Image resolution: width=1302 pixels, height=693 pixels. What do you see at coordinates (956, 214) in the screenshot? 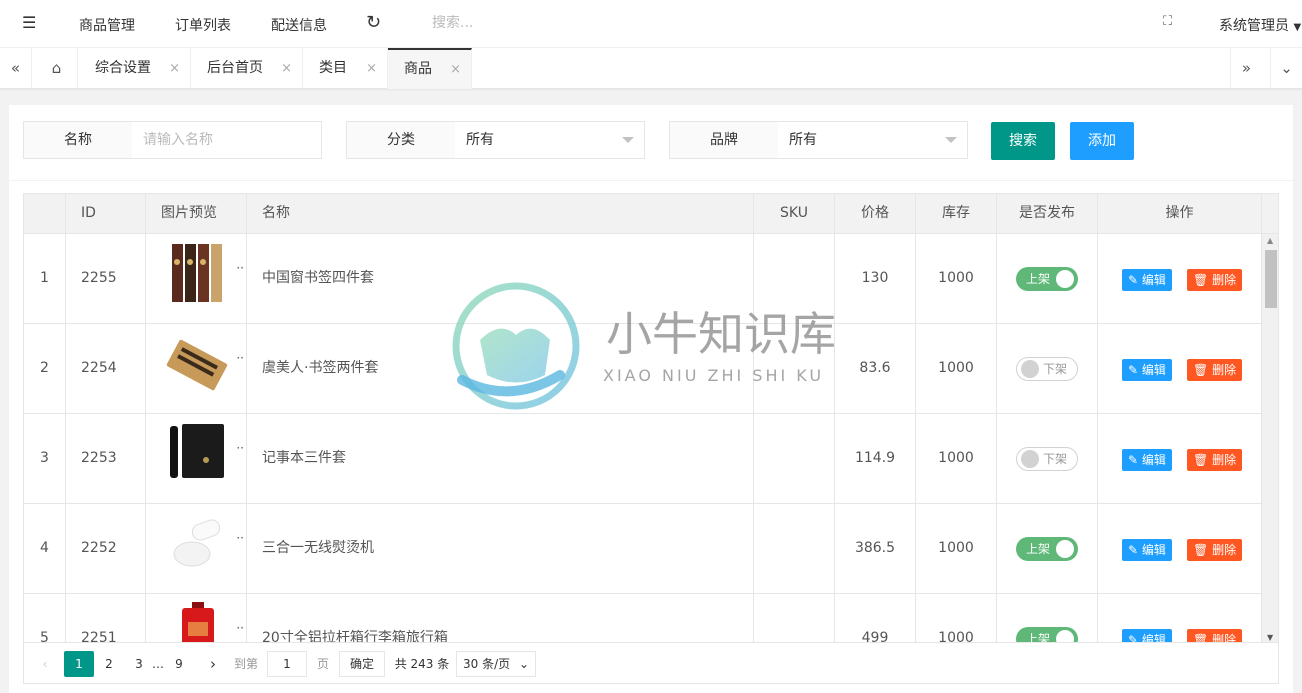
I see `header-stock: 库存` at bounding box center [956, 214].